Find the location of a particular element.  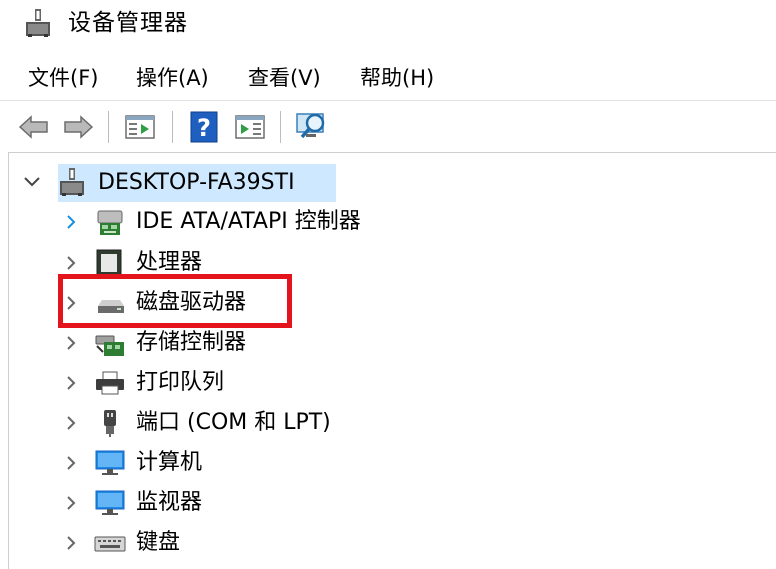

tree-item: 存储控制器 is located at coordinates (388, 343).